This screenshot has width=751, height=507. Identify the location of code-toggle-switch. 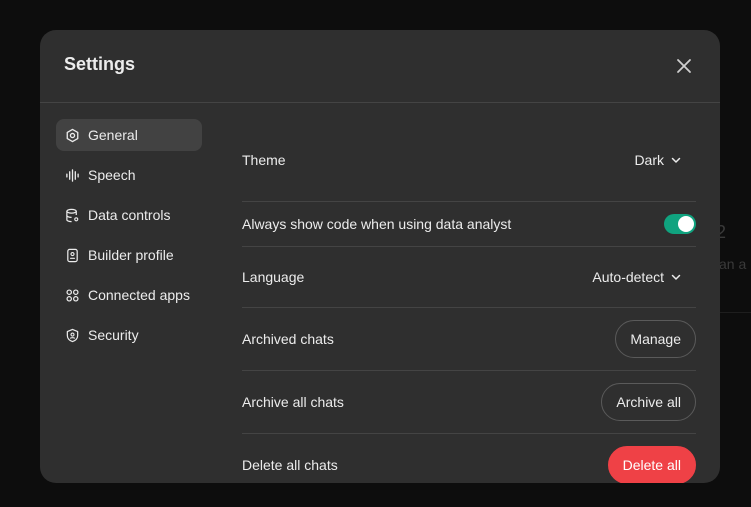
(680, 224).